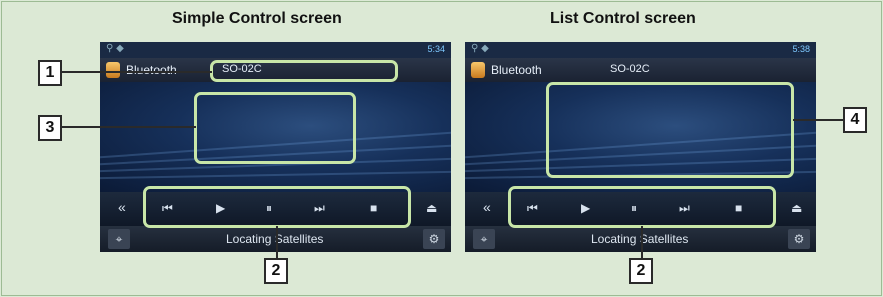 This screenshot has width=883, height=297. I want to click on callout-1-line, so click(137, 72).